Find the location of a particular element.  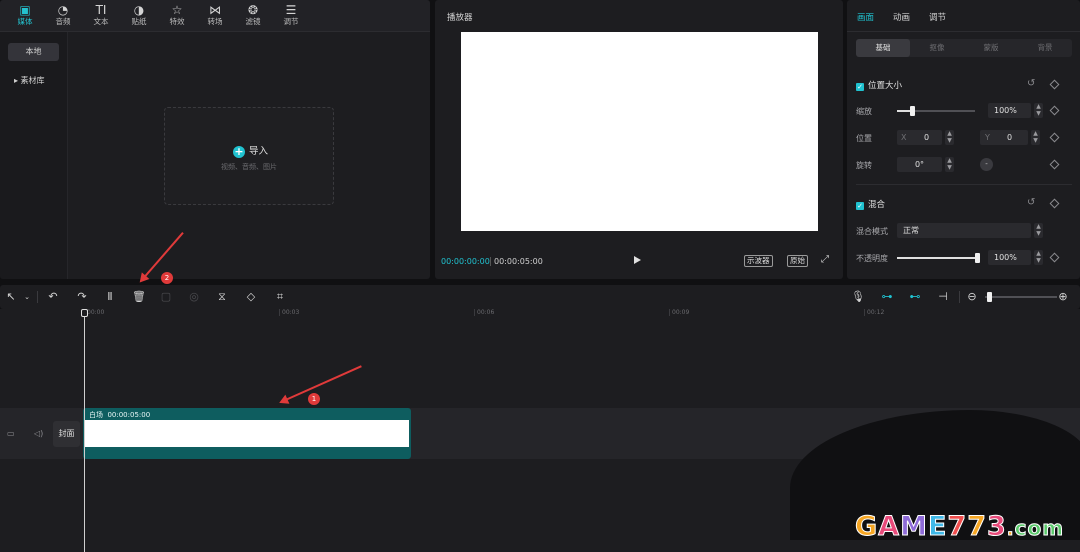

rotation-label: 旋转 is located at coordinates (864, 165).